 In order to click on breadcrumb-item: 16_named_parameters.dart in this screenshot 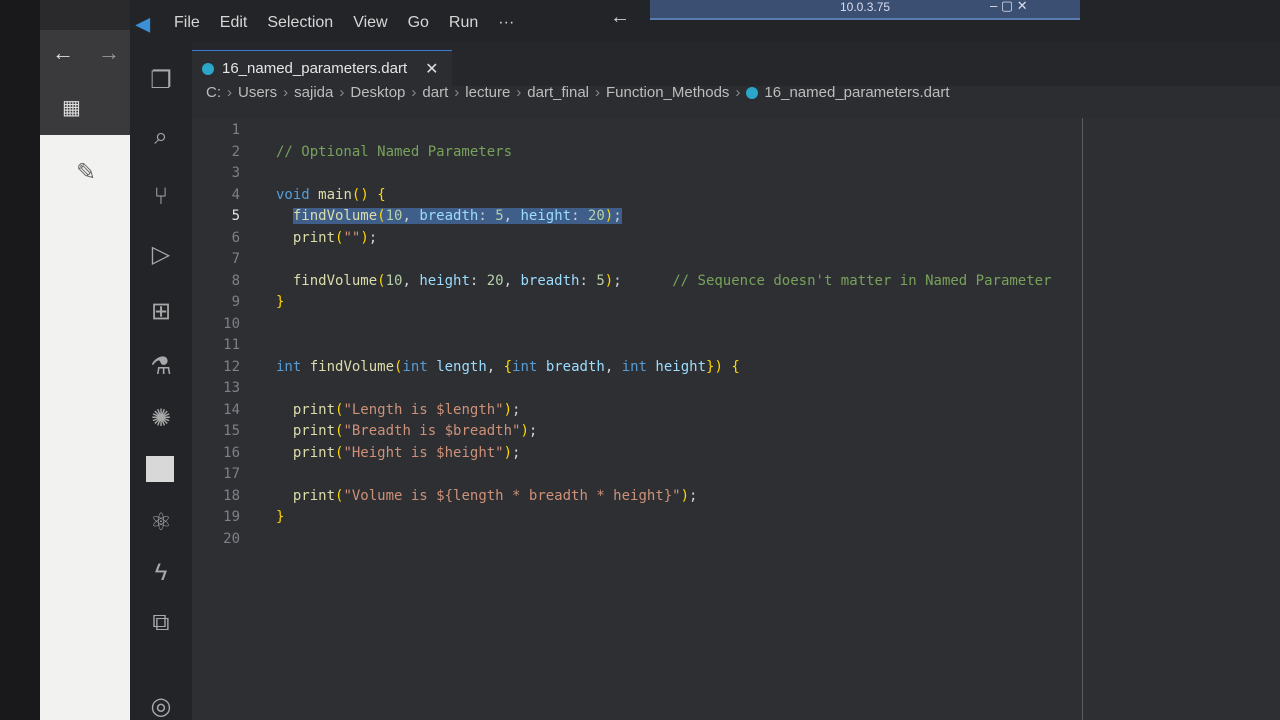, I will do `click(856, 92)`.